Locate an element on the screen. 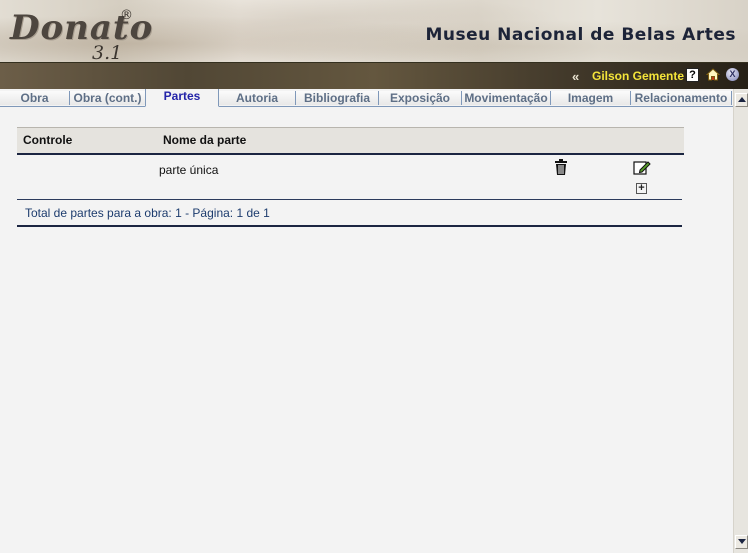 This screenshot has height=553, width=748. help-icon: ? is located at coordinates (692, 75).